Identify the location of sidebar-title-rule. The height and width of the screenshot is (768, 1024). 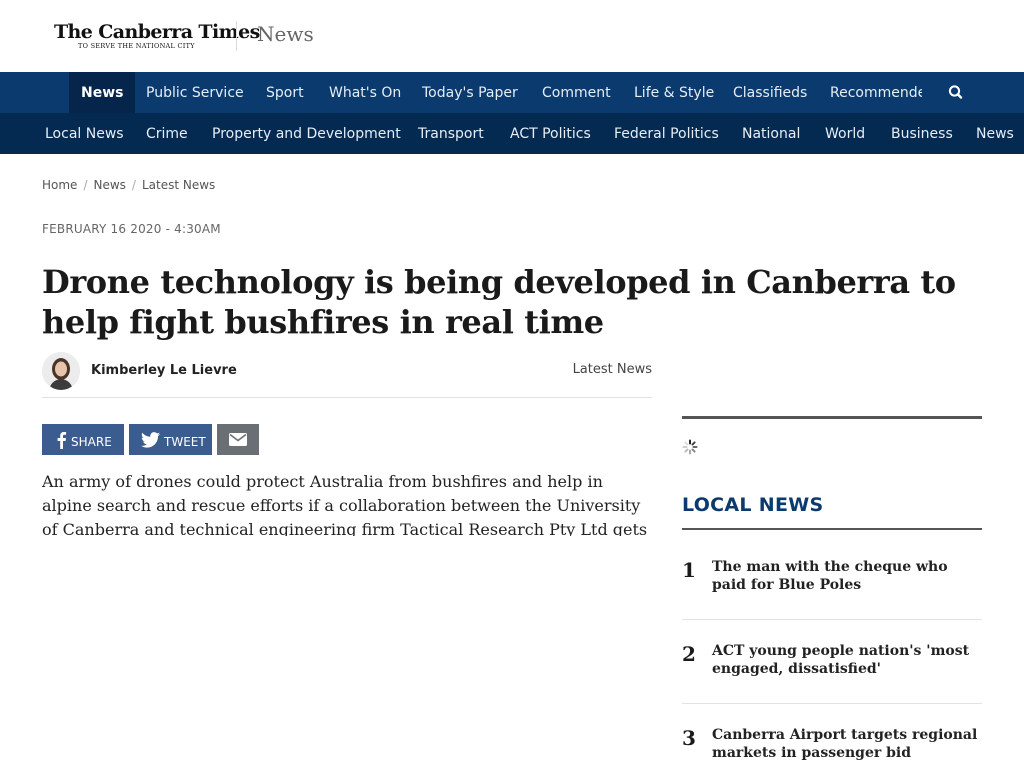
(832, 529).